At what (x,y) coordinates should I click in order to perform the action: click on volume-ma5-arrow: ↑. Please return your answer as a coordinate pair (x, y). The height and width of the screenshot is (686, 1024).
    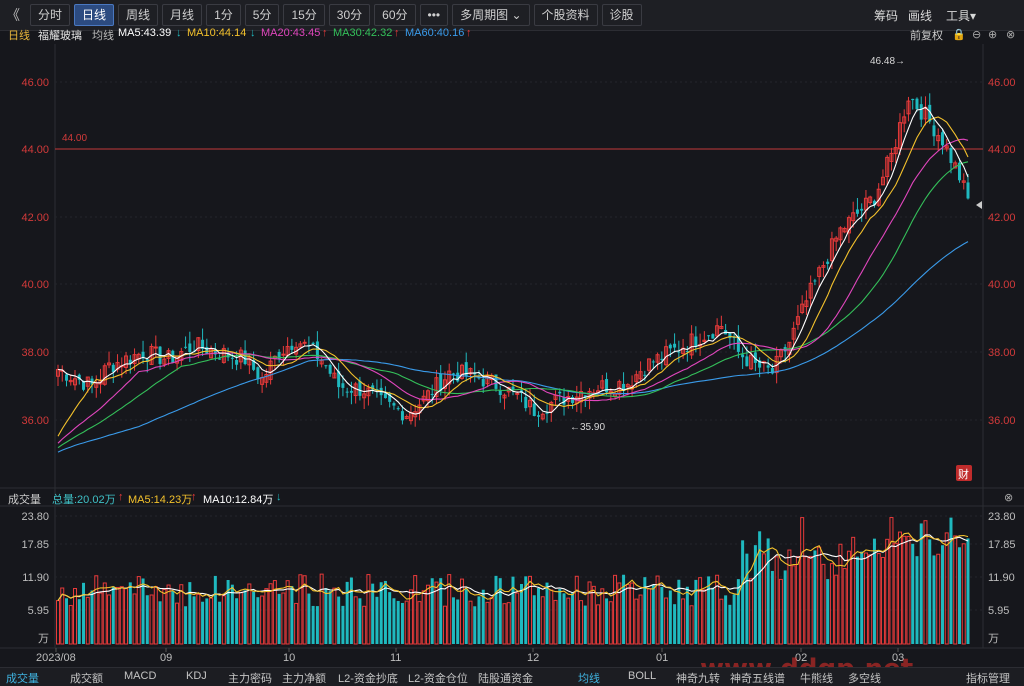
    Looking at the image, I should click on (194, 497).